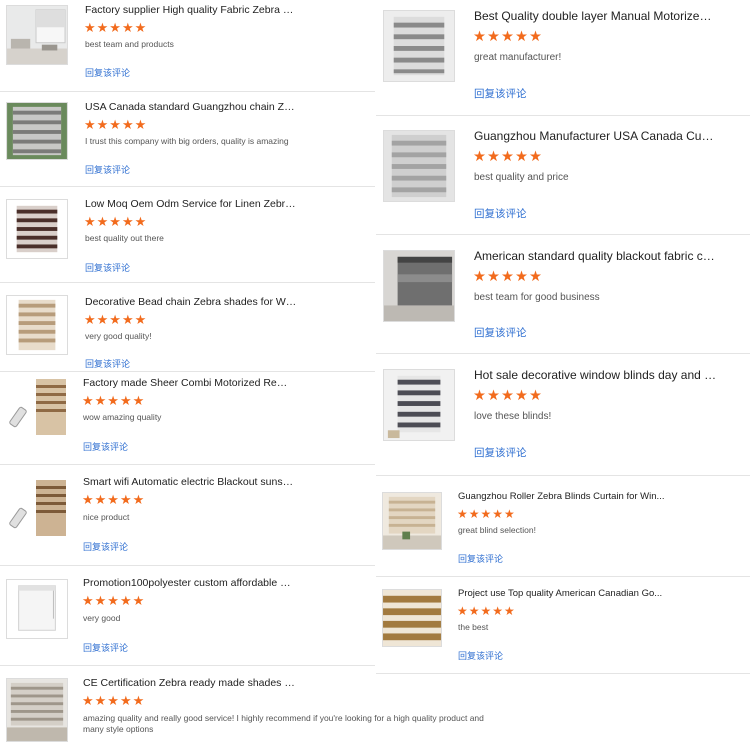 The width and height of the screenshot is (750, 750). Describe the element at coordinates (537, 297) in the screenshot. I see `review-comment: best team for good business` at that location.